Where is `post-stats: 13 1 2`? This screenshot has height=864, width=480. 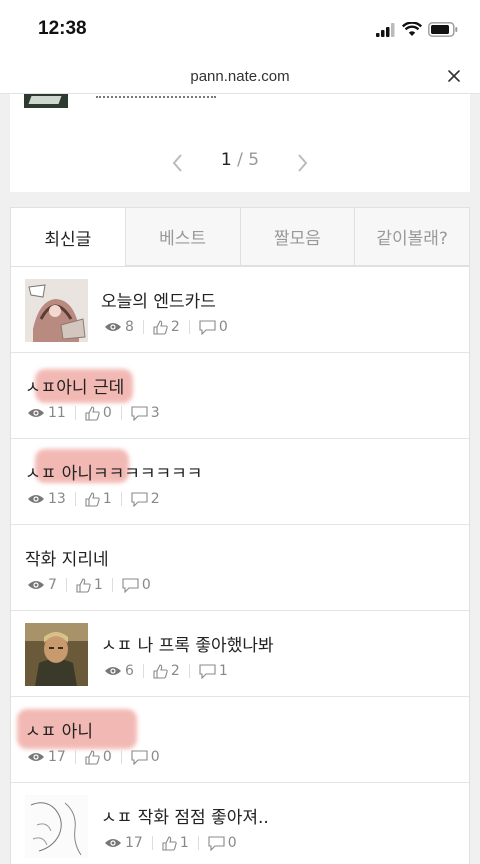
post-stats: 13 1 2 is located at coordinates (93, 499).